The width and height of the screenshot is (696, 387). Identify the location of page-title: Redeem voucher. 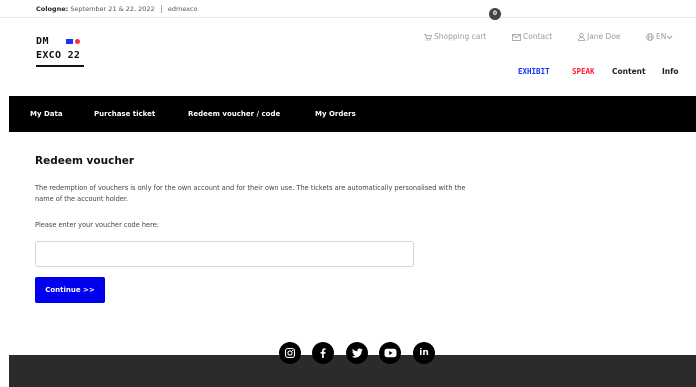
(85, 161).